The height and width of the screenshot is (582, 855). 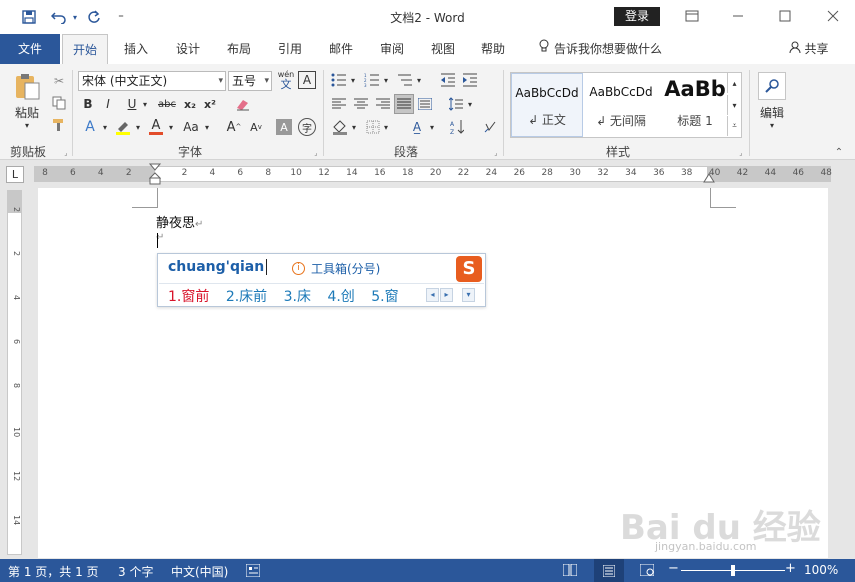 What do you see at coordinates (207, 127) in the screenshot?
I see `change-case-dropdown-icon: ▾` at bounding box center [207, 127].